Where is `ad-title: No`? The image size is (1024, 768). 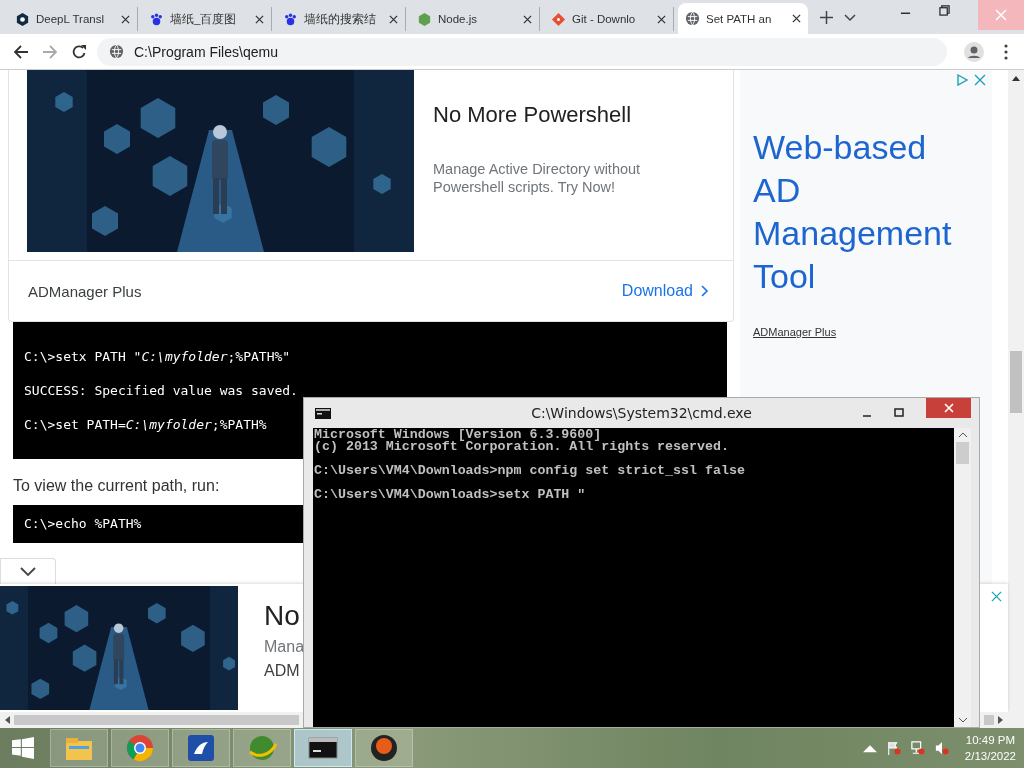 ad-title: No is located at coordinates (284, 616).